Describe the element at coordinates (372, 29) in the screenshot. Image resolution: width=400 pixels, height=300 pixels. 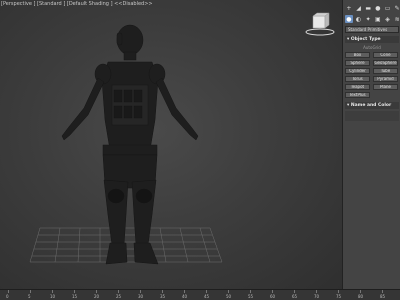
I see `primitive-type-dropdown: Standard Primitives` at that location.